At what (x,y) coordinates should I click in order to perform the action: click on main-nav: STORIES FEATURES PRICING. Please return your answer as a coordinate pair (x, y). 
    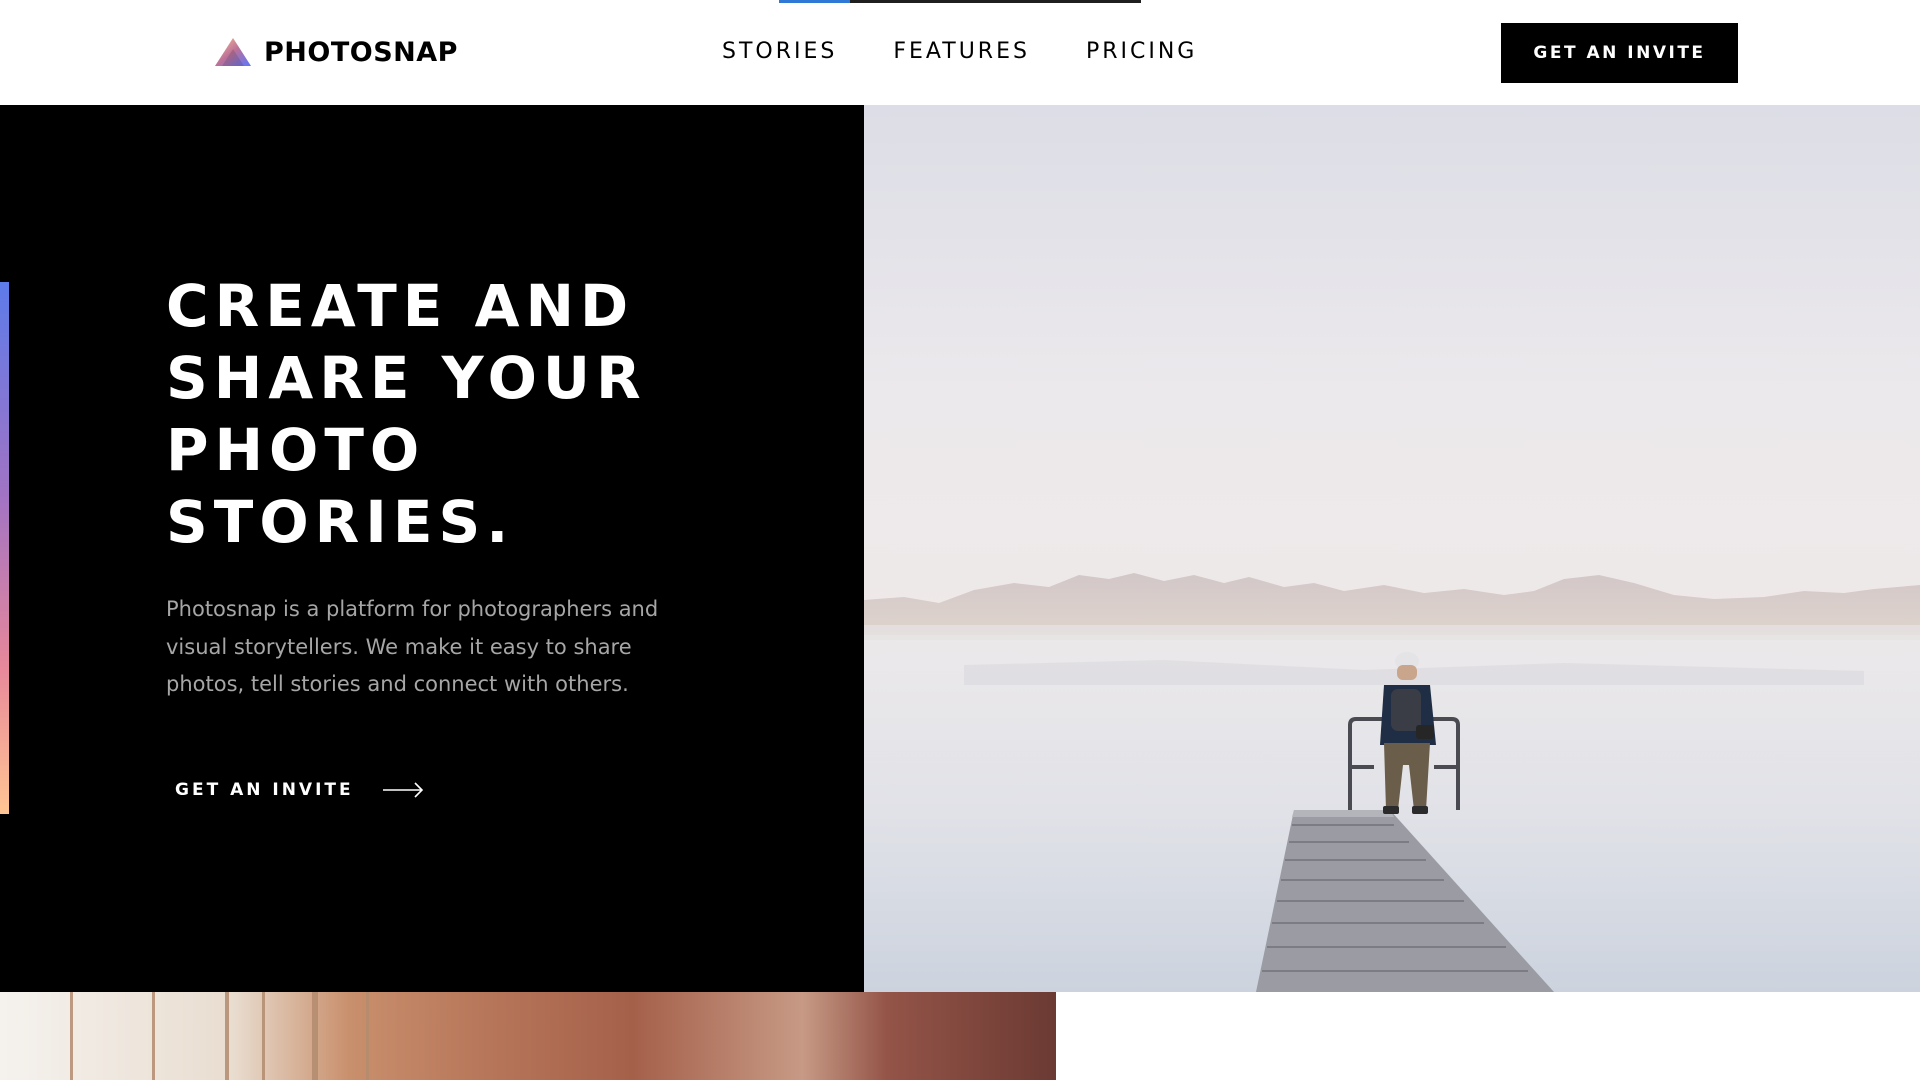
    Looking at the image, I should click on (959, 52).